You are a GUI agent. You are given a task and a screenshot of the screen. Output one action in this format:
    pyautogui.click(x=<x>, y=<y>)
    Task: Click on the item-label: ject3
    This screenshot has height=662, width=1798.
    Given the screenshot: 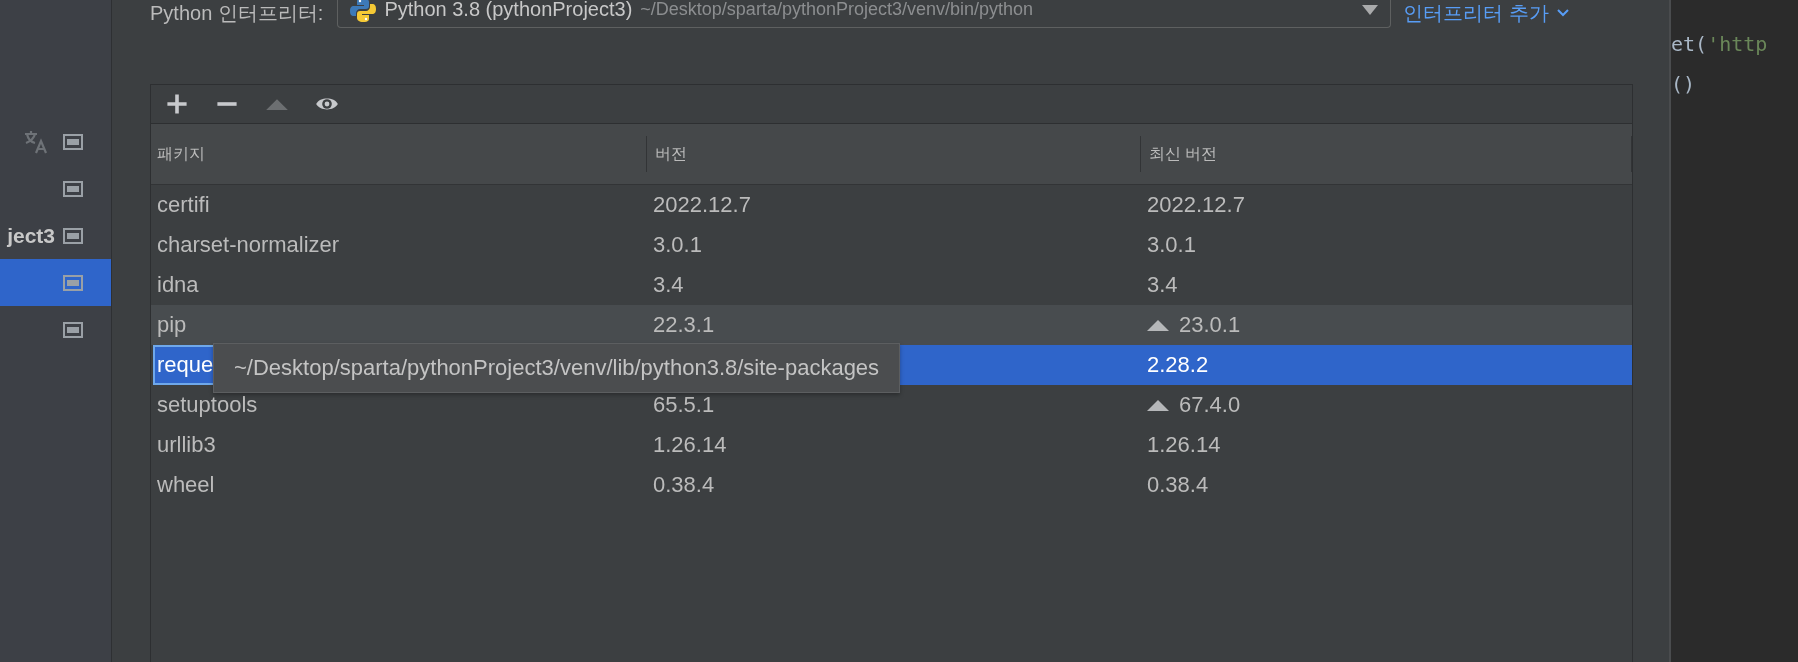 What is the action you would take?
    pyautogui.click(x=31, y=235)
    